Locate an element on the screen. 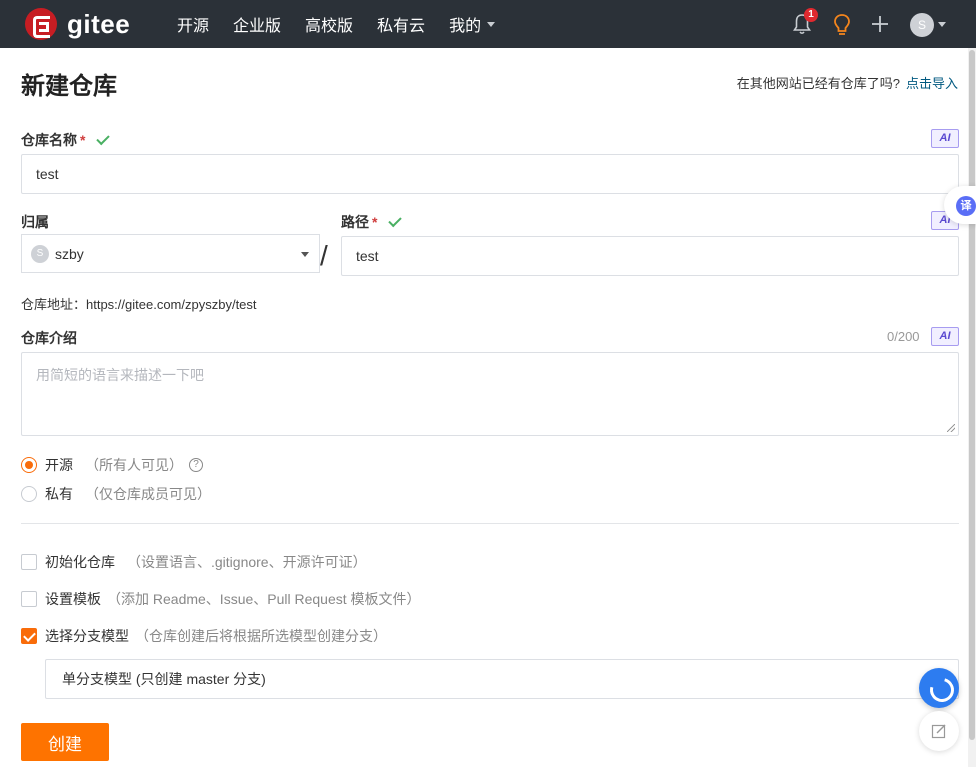  plus-icon is located at coordinates (880, 24).